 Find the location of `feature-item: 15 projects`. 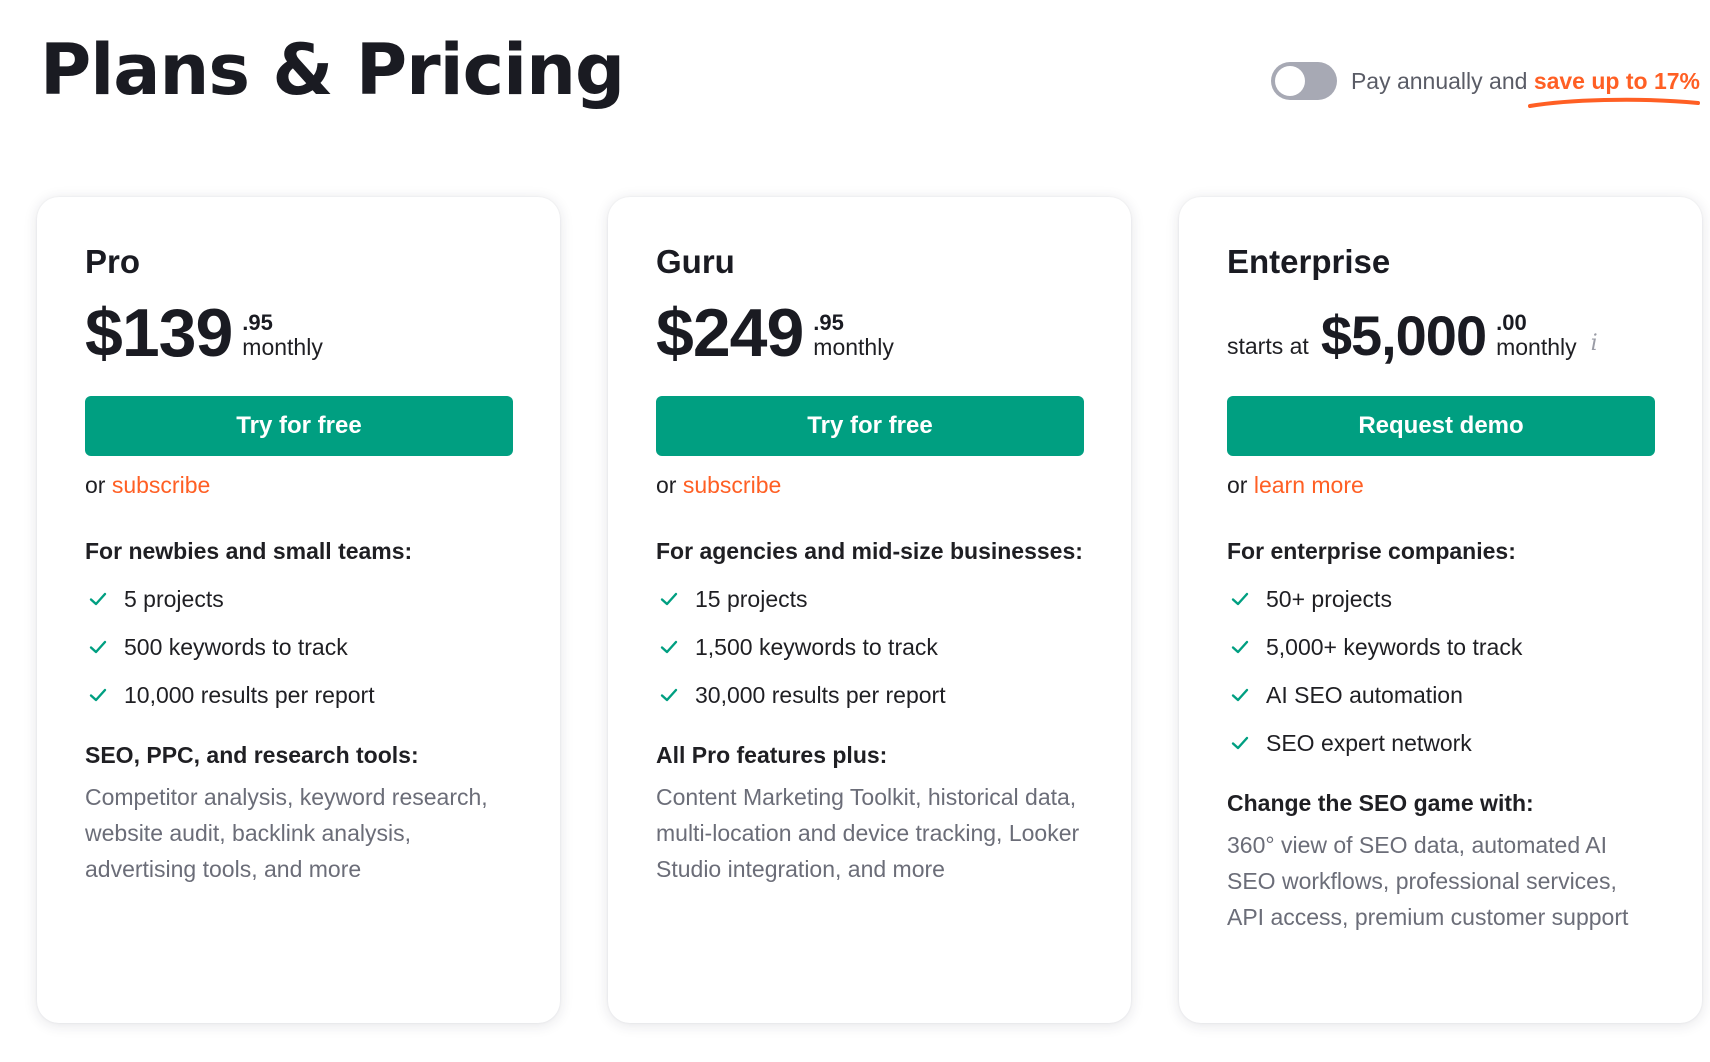

feature-item: 15 projects is located at coordinates (870, 599).